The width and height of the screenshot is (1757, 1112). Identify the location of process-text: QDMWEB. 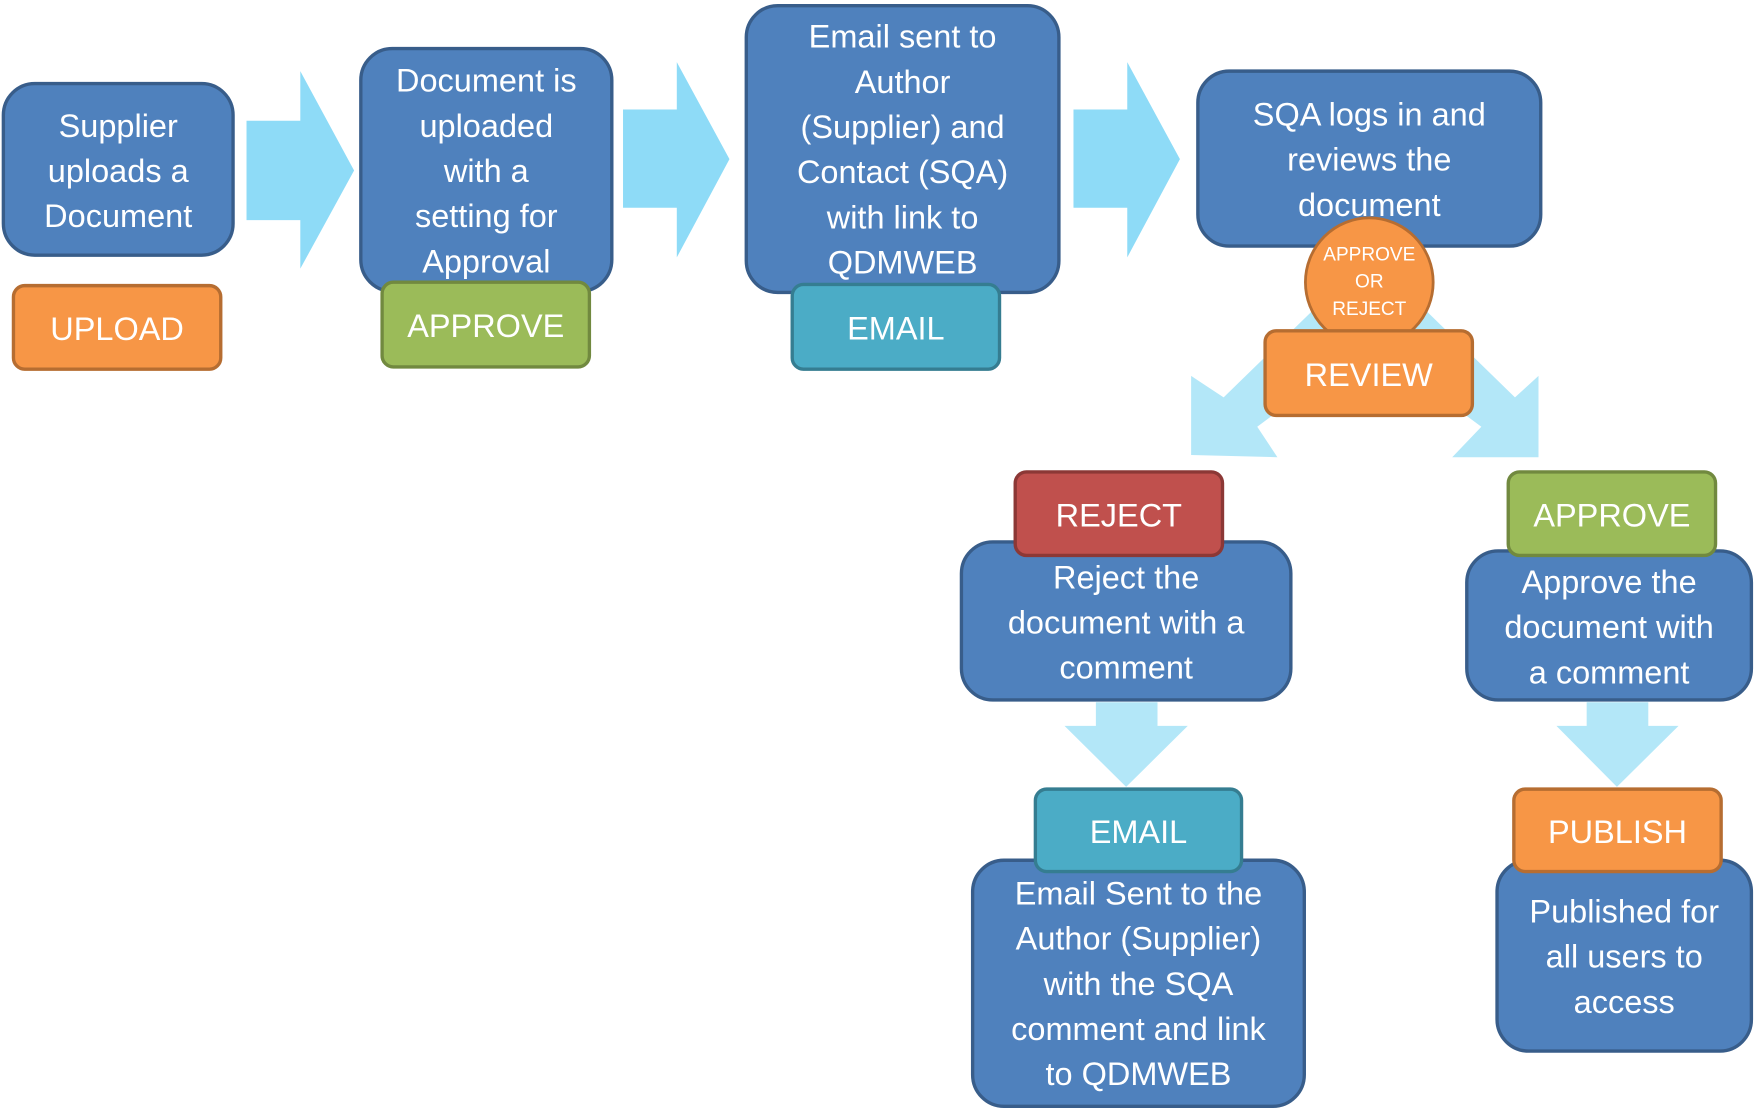
(903, 261).